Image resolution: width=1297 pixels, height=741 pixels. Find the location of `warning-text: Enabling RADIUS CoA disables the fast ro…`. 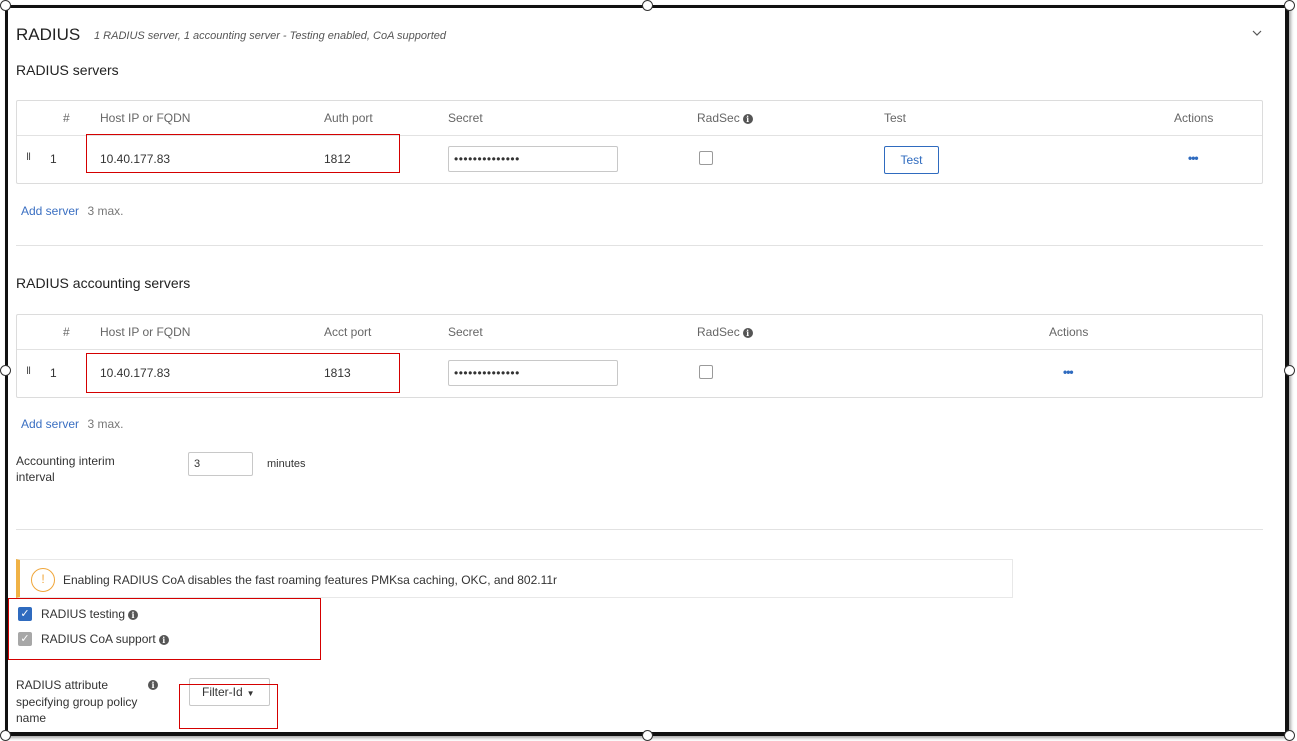

warning-text: Enabling RADIUS CoA disables the fast ro… is located at coordinates (310, 580).